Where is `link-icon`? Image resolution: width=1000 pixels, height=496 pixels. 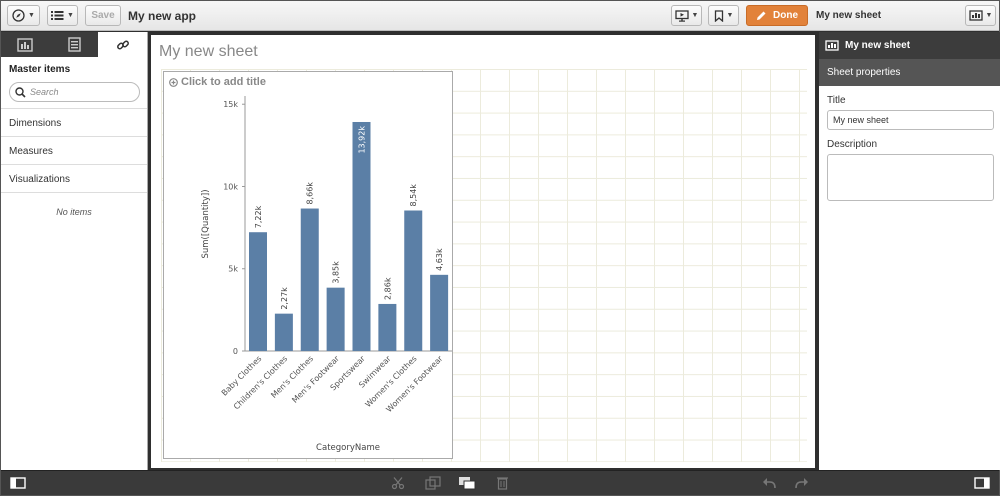 link-icon is located at coordinates (122, 44).